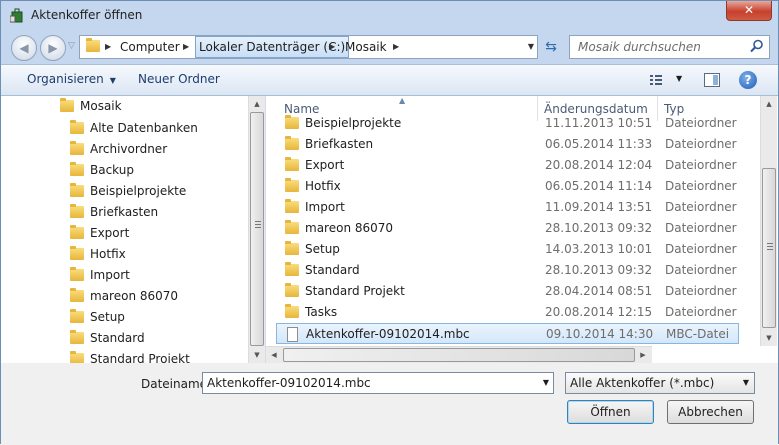  I want to click on tree-item: Setup, so click(97, 317).